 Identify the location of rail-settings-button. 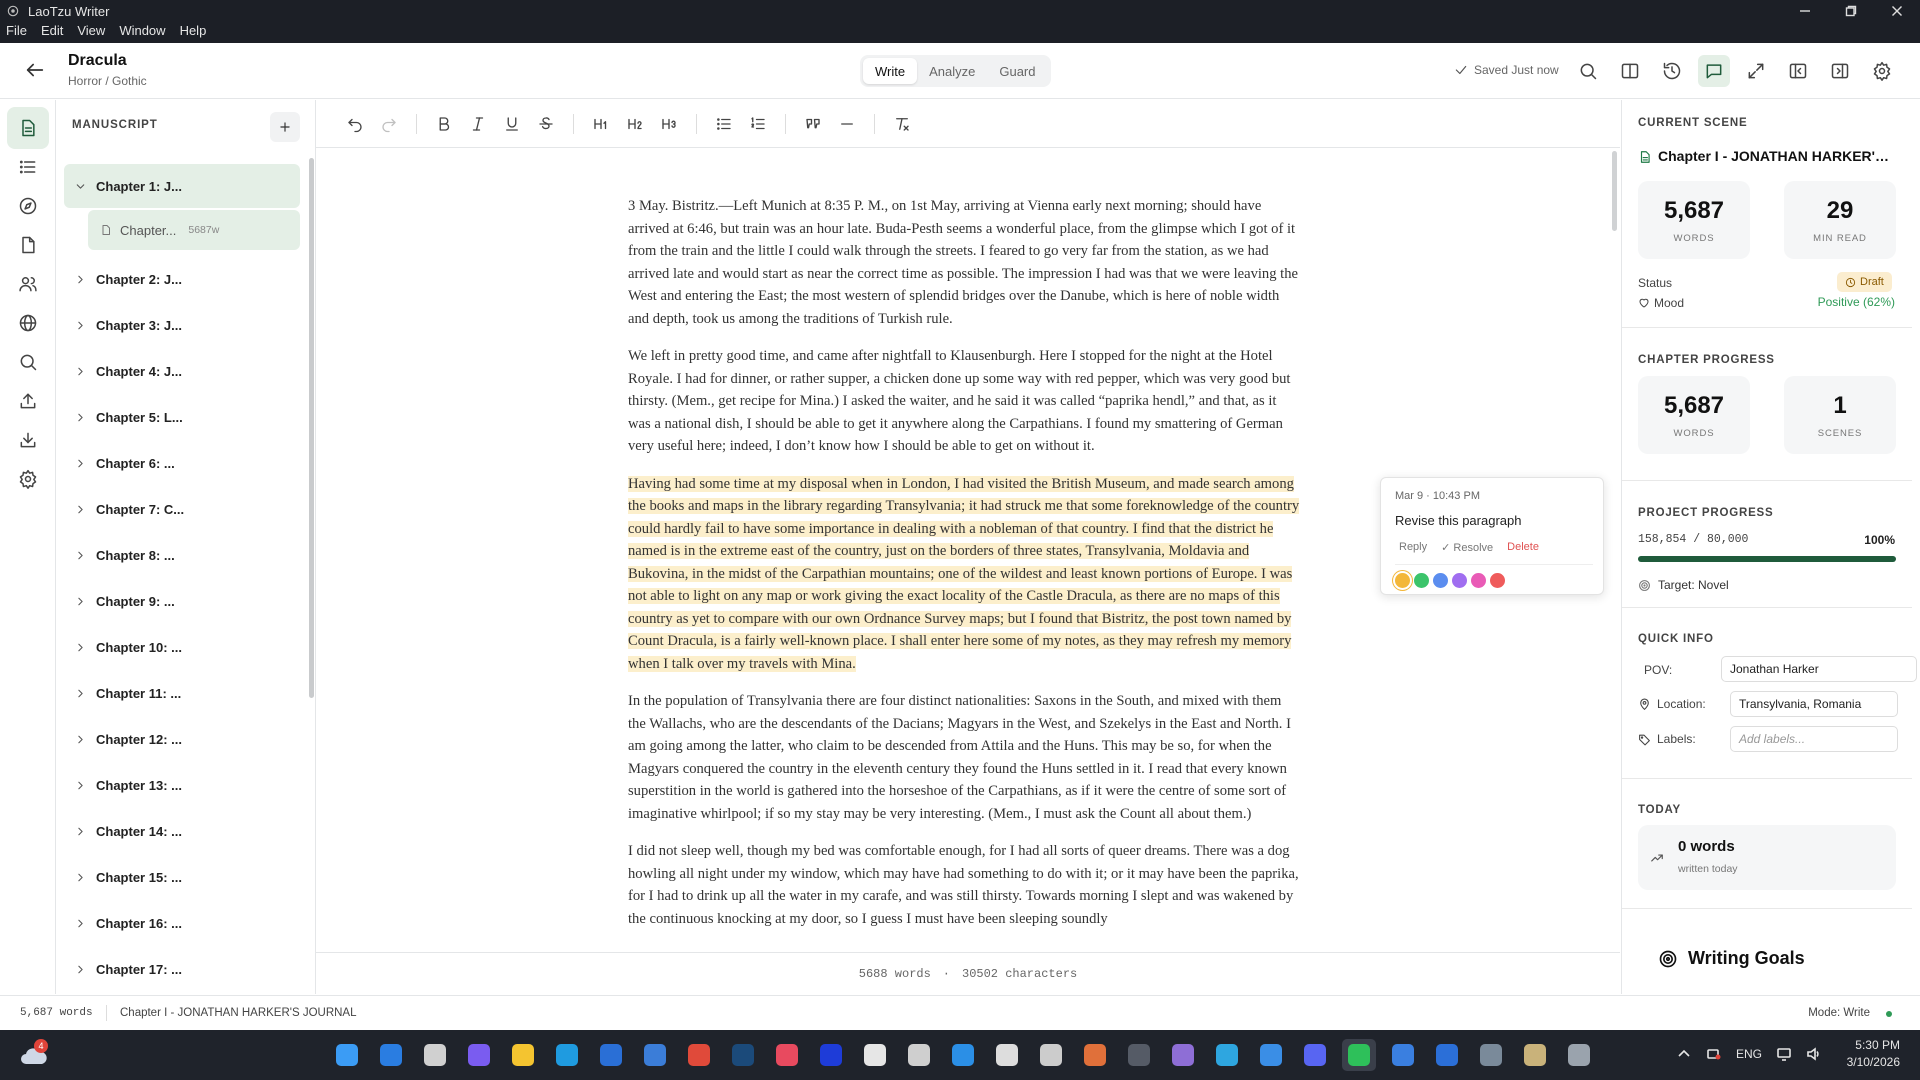
(28, 479).